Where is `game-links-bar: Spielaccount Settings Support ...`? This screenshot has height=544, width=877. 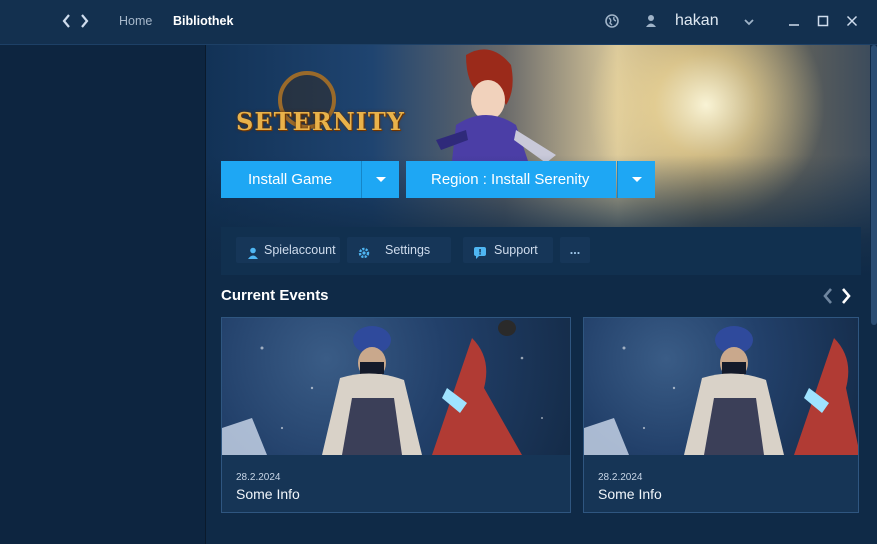
game-links-bar: Spielaccount Settings Support ... is located at coordinates (541, 251).